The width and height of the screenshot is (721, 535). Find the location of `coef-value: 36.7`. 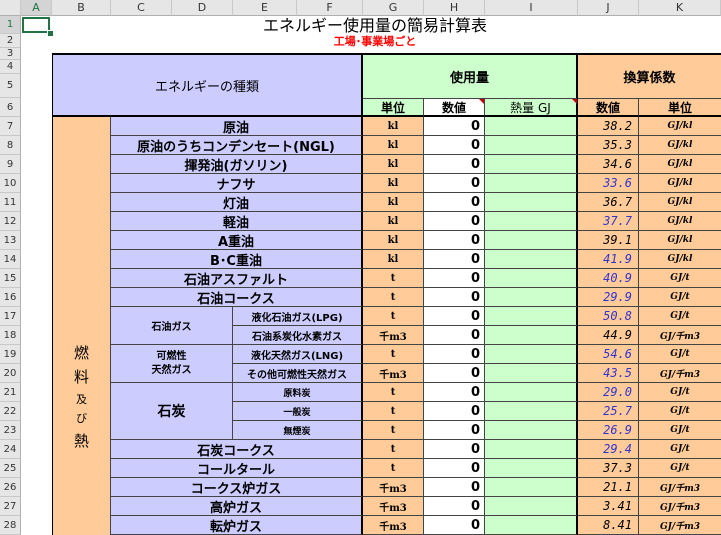

coef-value: 36.7 is located at coordinates (617, 202).